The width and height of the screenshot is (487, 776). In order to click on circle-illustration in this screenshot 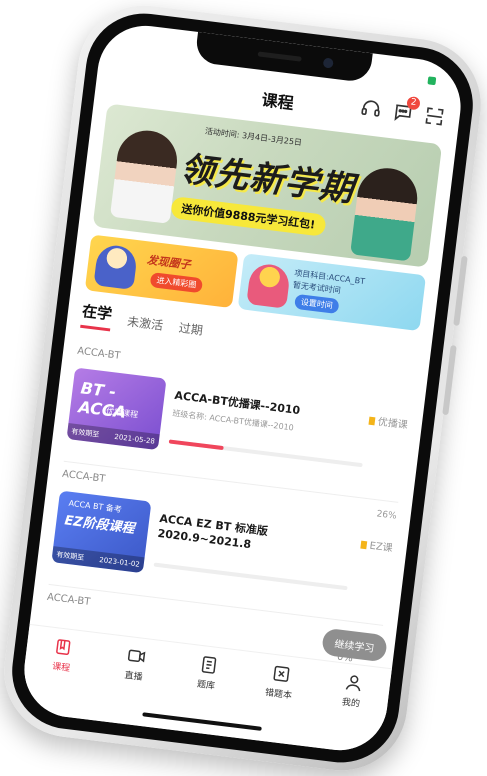, I will do `click(116, 266)`.